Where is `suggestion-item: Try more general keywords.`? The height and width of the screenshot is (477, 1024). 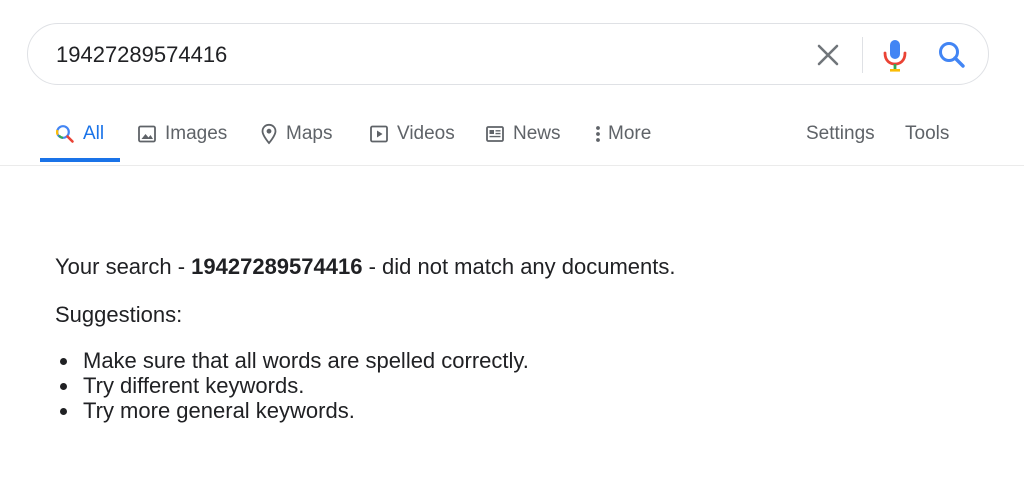 suggestion-item: Try more general keywords. is located at coordinates (292, 410).